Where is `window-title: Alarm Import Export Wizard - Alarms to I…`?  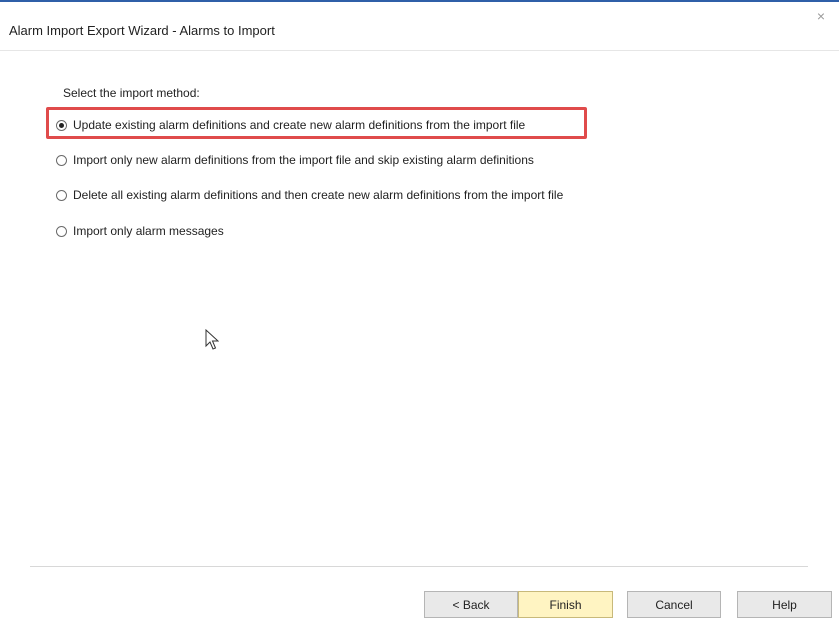
window-title: Alarm Import Export Wizard - Alarms to I… is located at coordinates (142, 30).